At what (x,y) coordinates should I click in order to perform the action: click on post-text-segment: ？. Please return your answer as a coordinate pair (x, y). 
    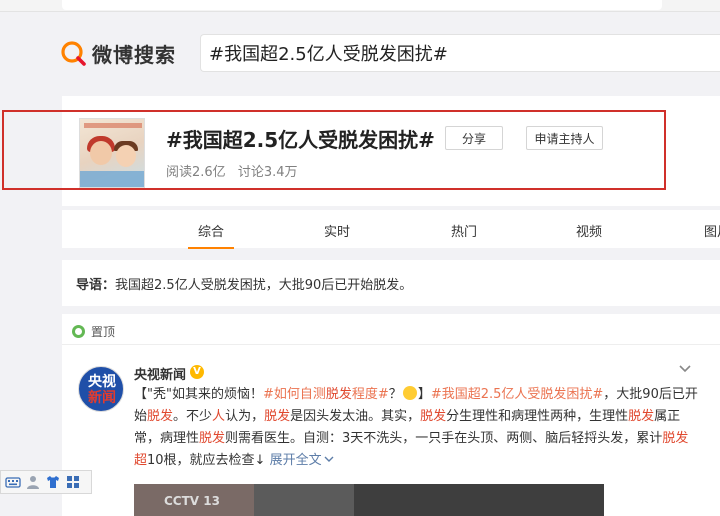
    Looking at the image, I should click on (395, 394).